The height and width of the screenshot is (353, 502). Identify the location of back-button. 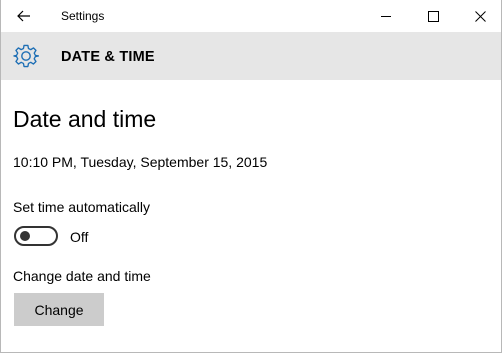
(24, 16).